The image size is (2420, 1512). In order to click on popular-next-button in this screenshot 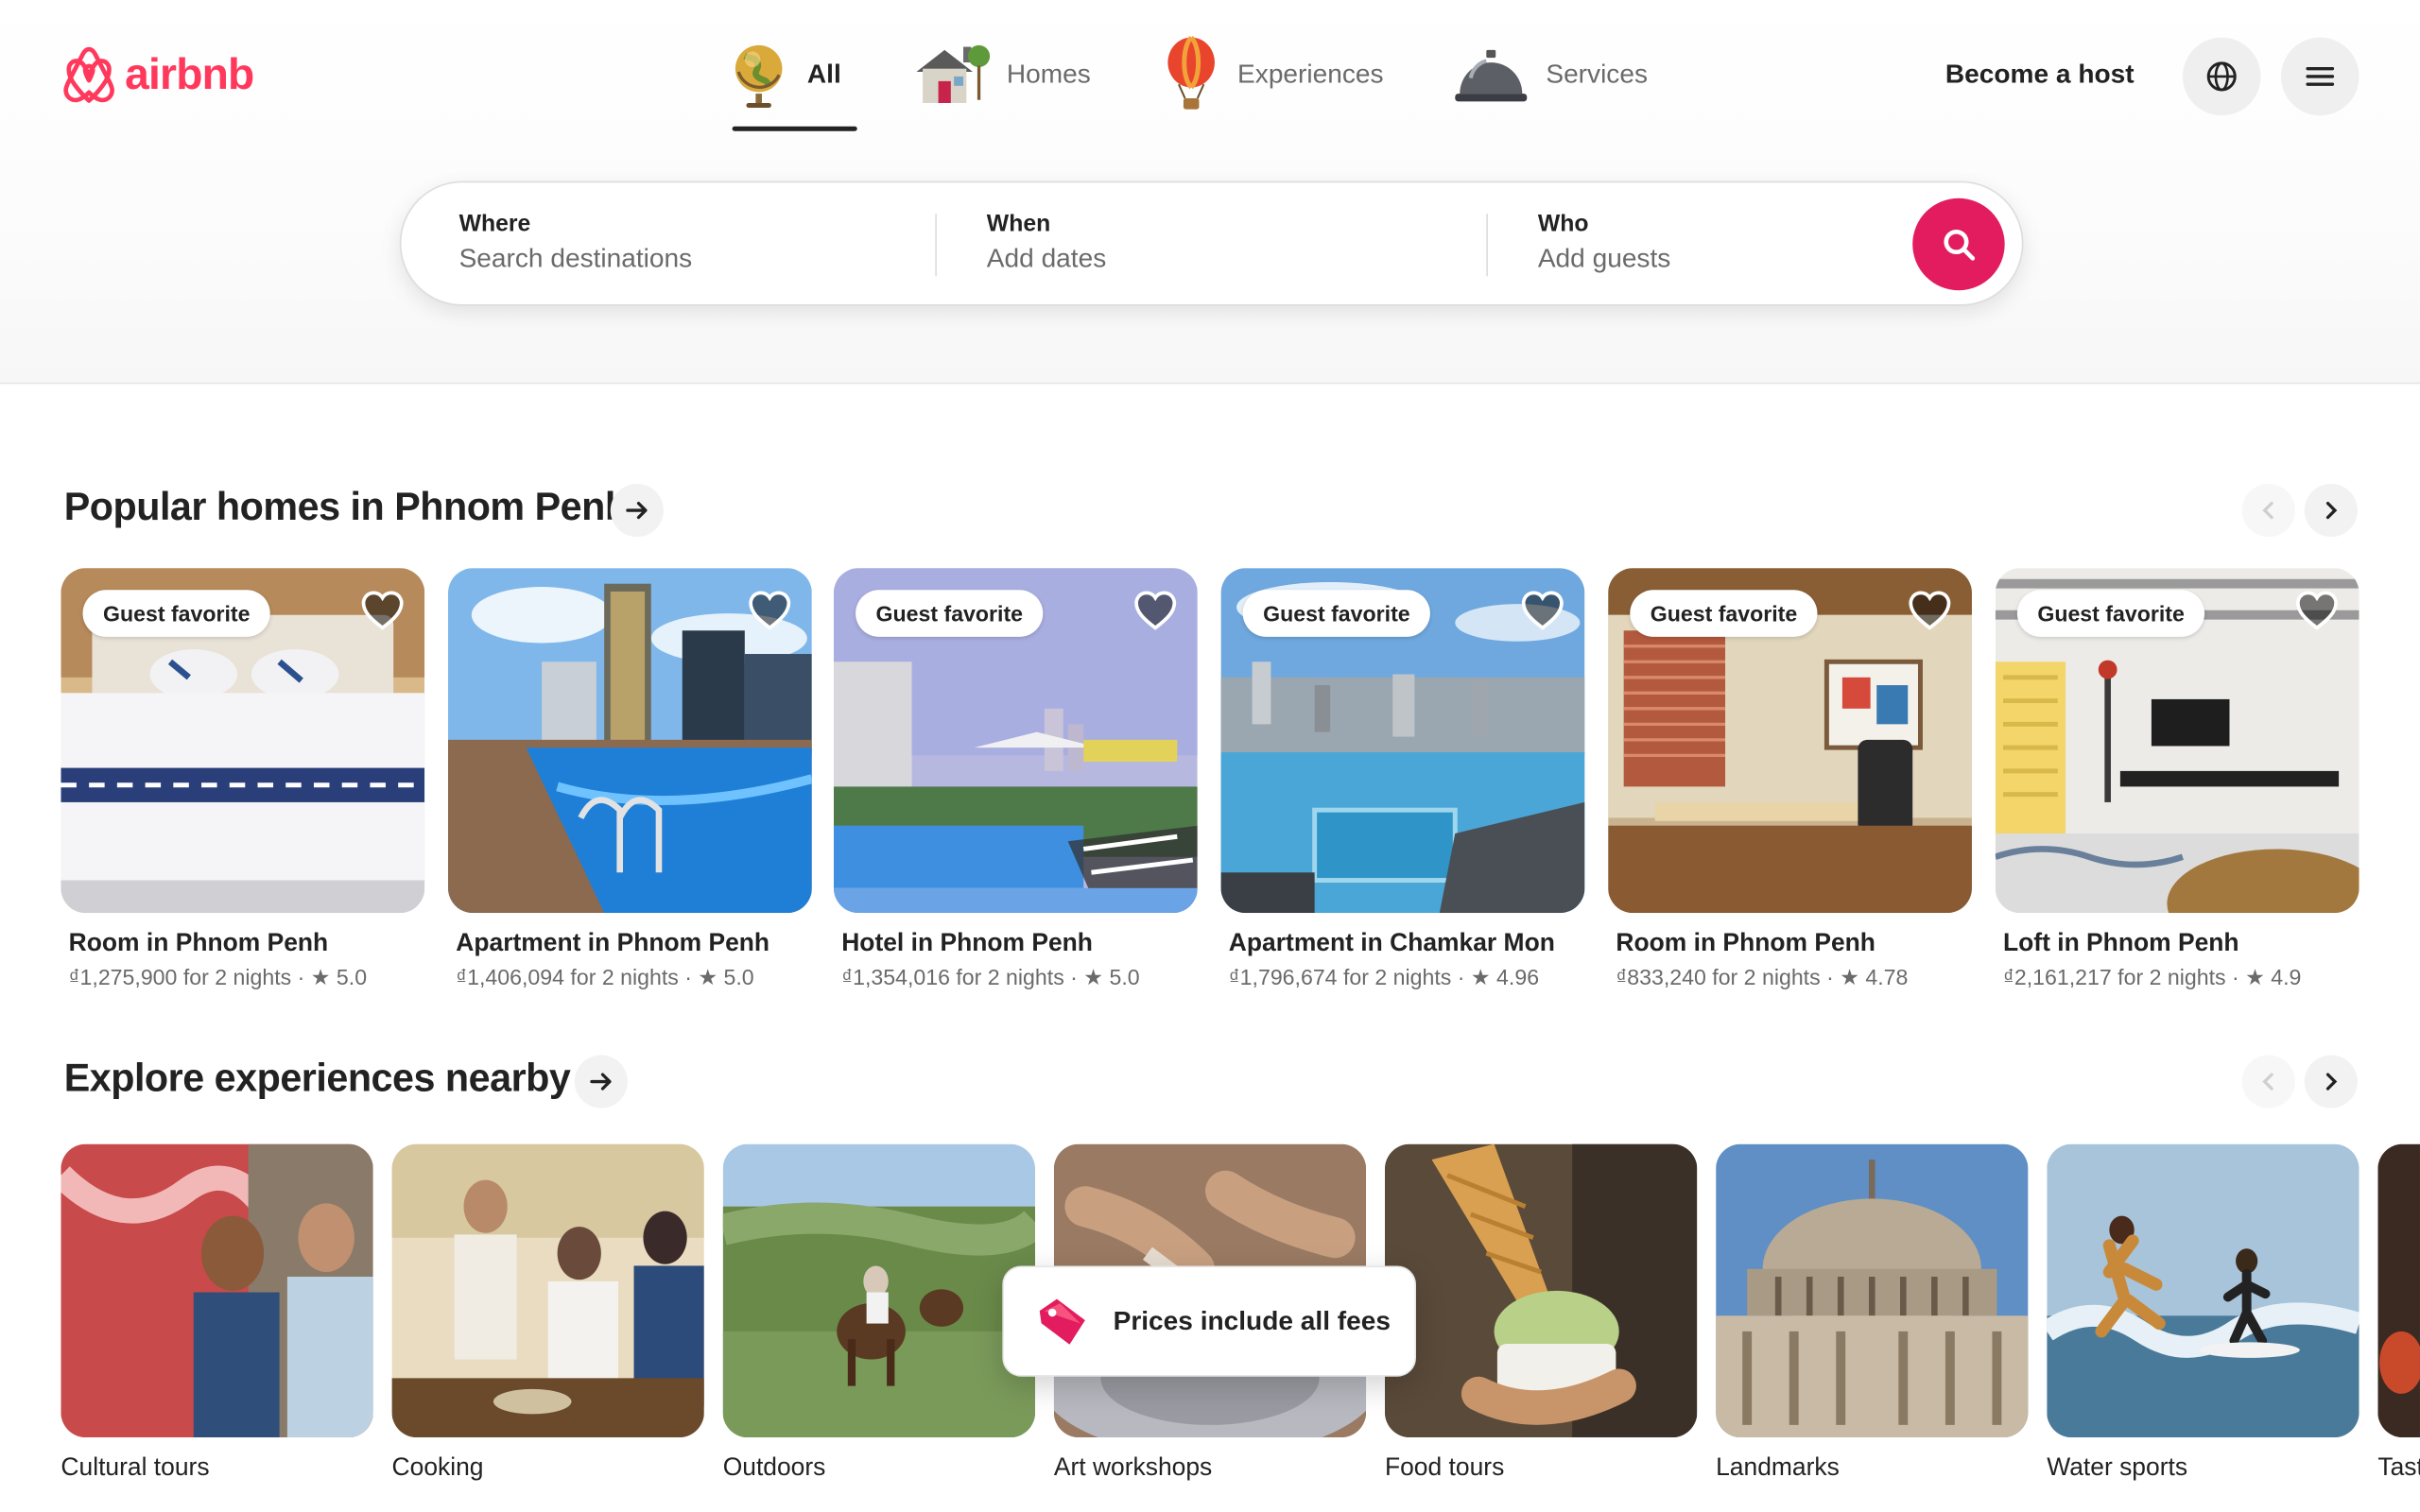, I will do `click(2331, 510)`.